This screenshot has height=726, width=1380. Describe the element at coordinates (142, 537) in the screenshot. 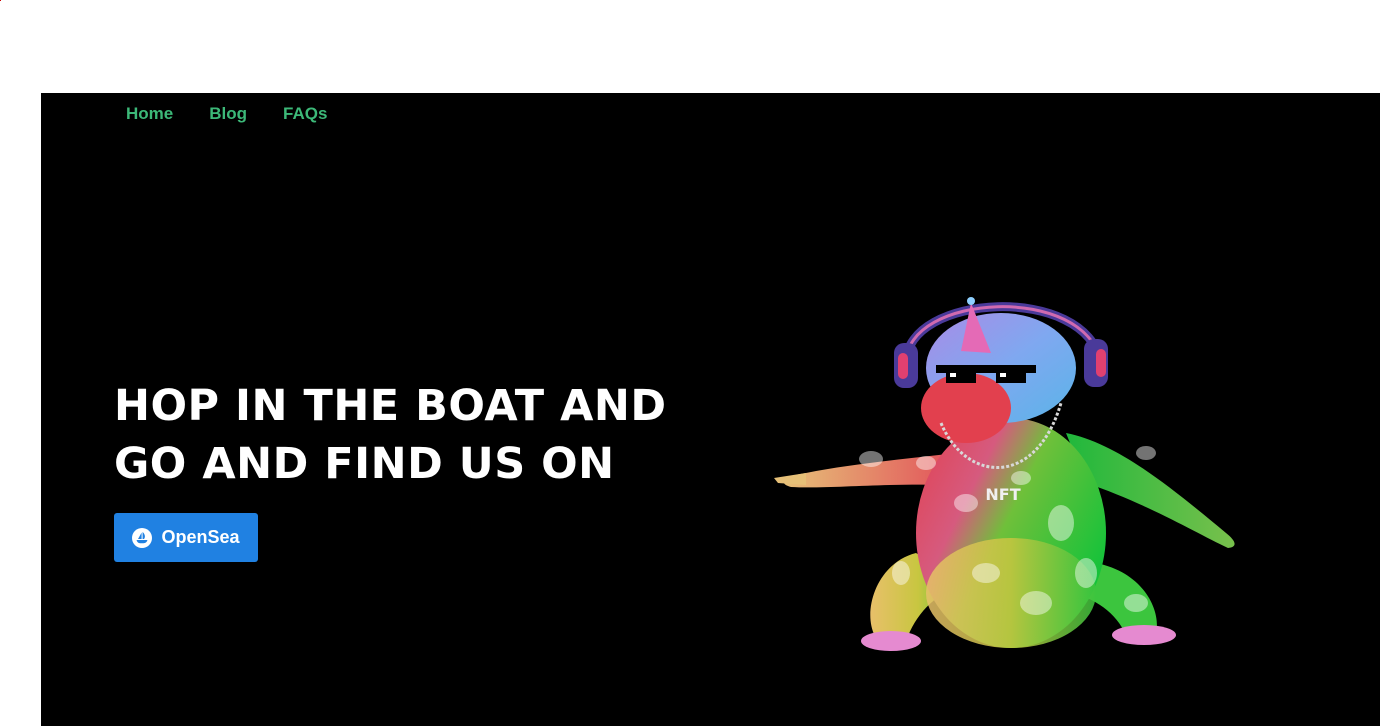

I see `opensea-icon` at that location.